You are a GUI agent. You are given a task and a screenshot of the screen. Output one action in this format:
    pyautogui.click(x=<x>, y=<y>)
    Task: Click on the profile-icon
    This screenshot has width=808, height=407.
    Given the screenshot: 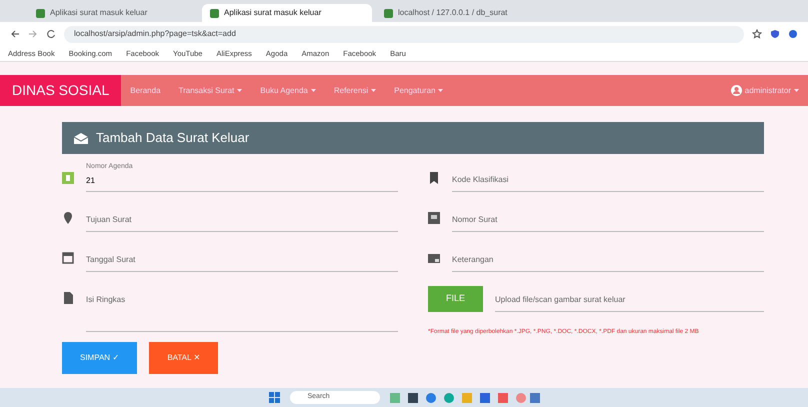 What is the action you would take?
    pyautogui.click(x=793, y=34)
    